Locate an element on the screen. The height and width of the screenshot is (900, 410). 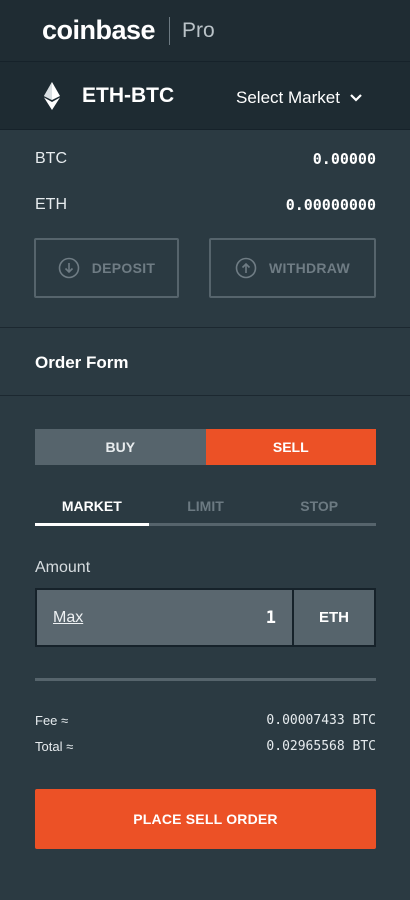
deposit-button: DEPOSIT is located at coordinates (106, 268).